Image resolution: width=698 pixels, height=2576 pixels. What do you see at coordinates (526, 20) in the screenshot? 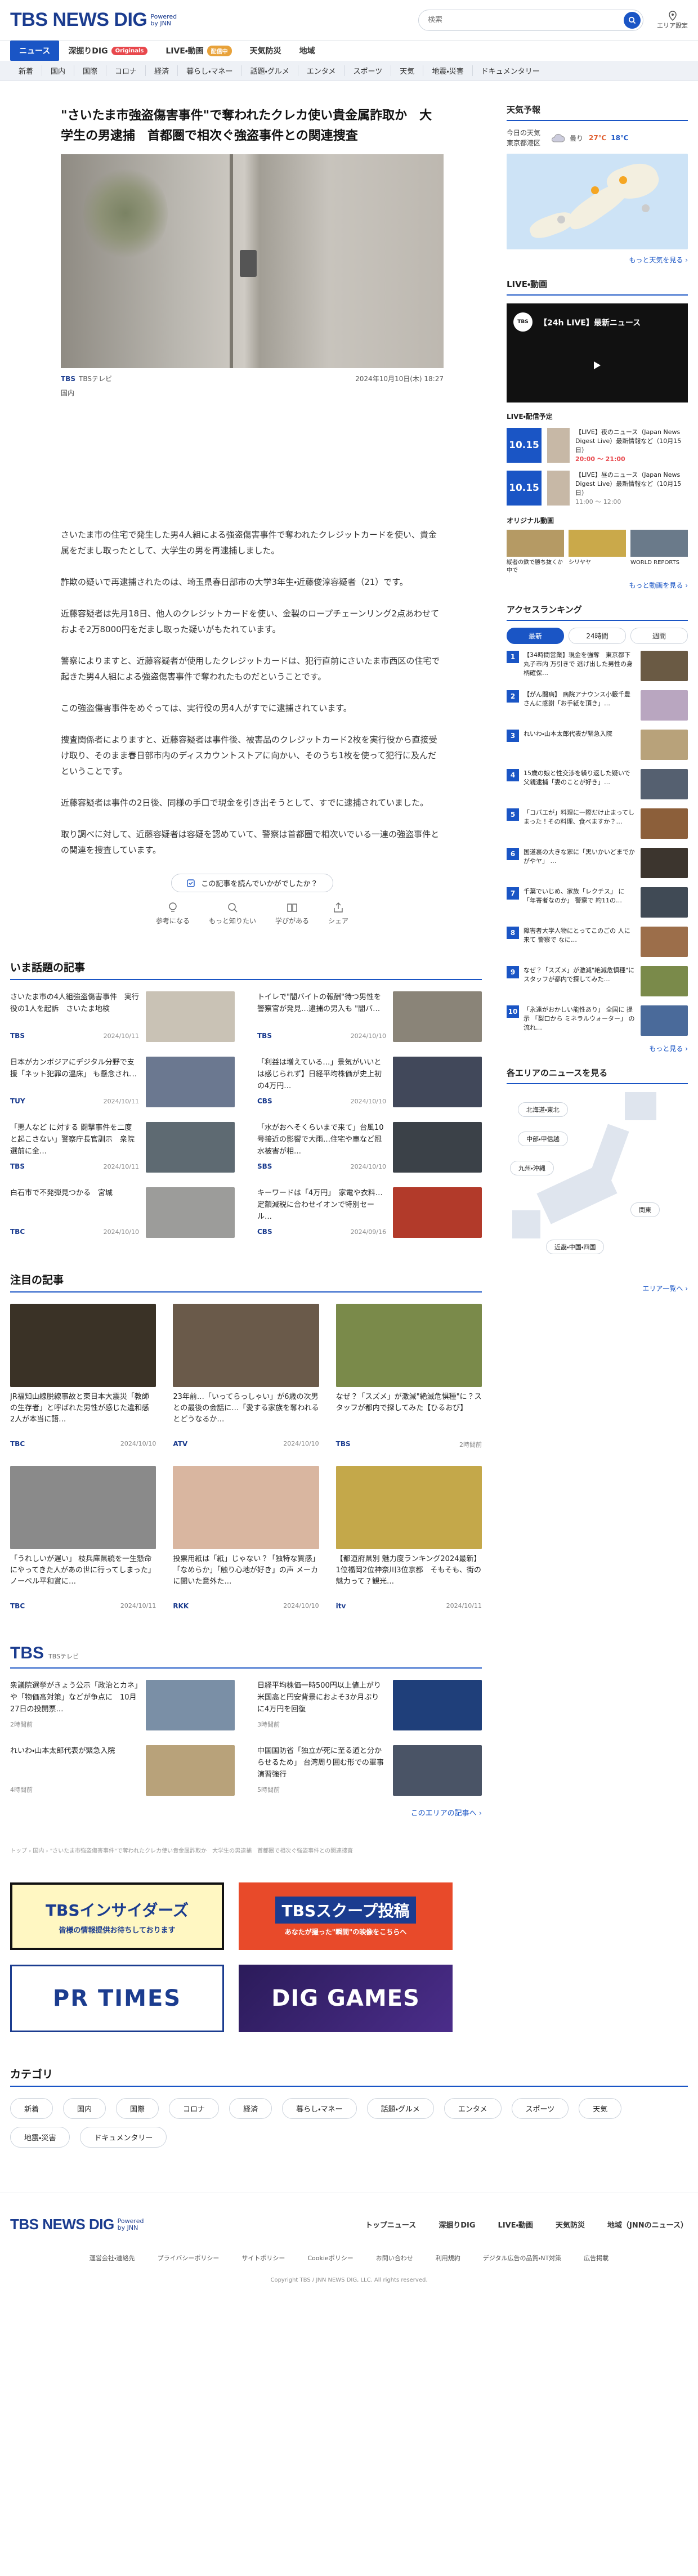
I see `search-input` at bounding box center [526, 20].